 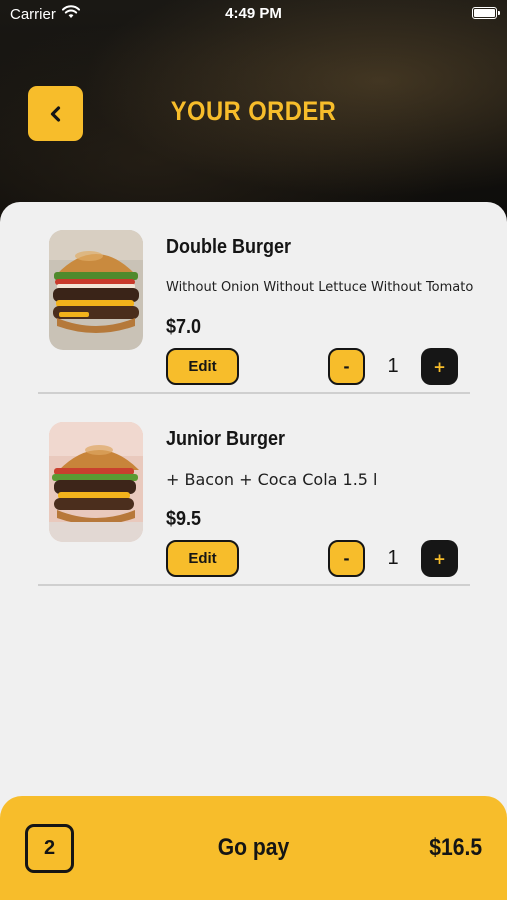 I want to click on status-bar: Carrier 4:49 PM, so click(x=253, y=14).